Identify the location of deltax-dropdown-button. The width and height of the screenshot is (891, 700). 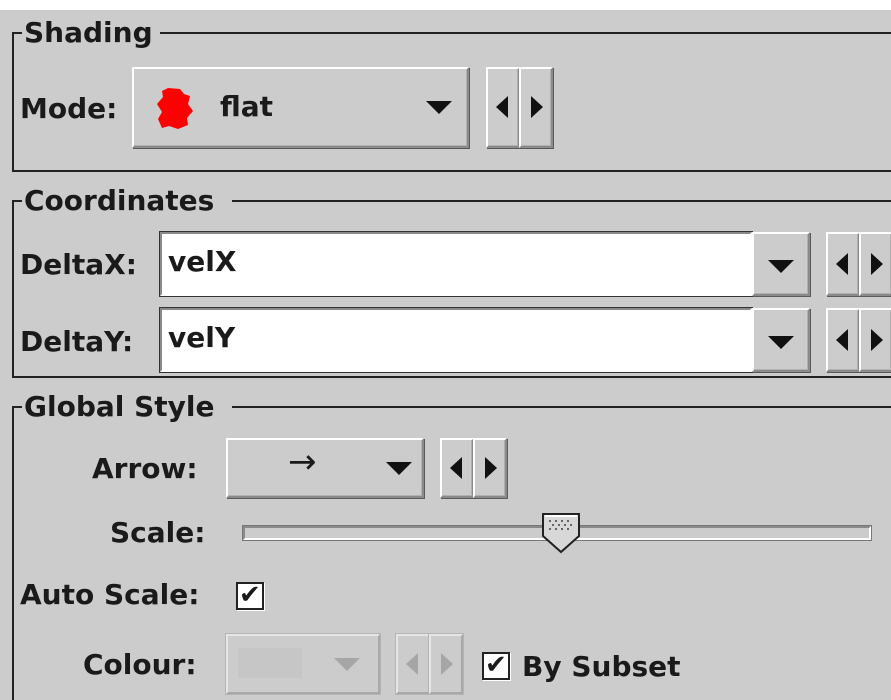
(781, 264).